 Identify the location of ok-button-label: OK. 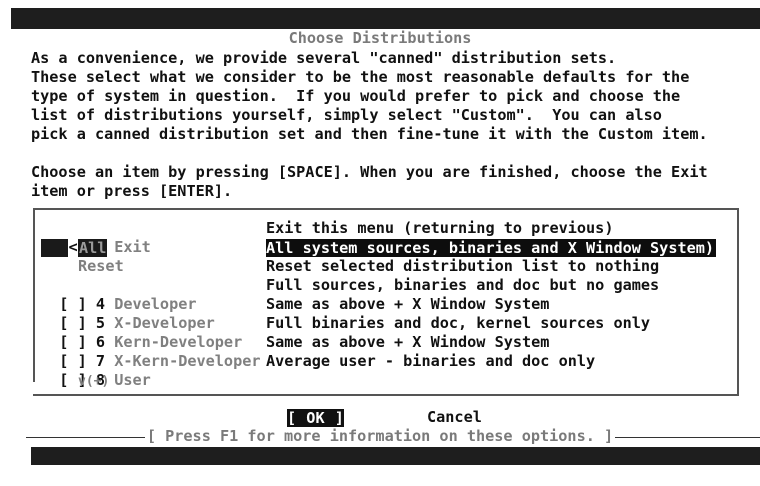
(315, 418).